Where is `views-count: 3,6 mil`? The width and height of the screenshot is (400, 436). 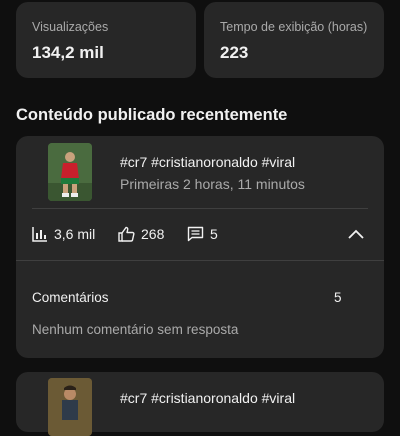
views-count: 3,6 mil is located at coordinates (75, 234).